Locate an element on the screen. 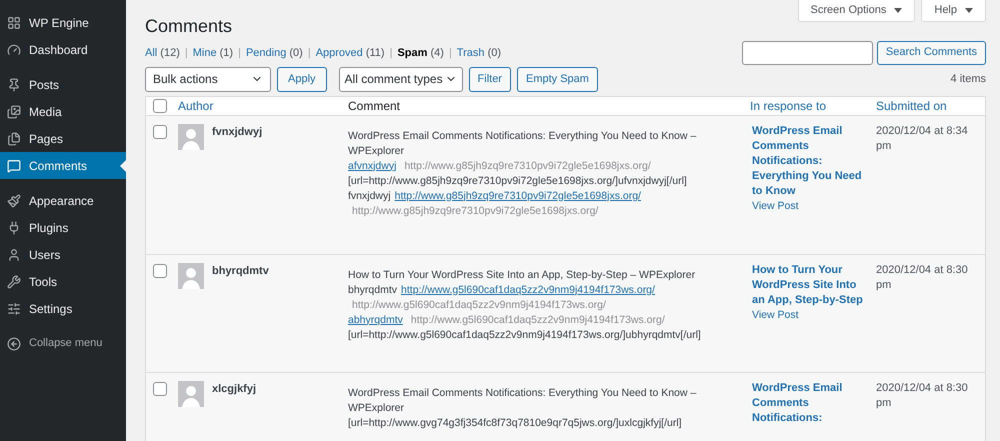  sidebar-item: WP Engine is located at coordinates (63, 22).